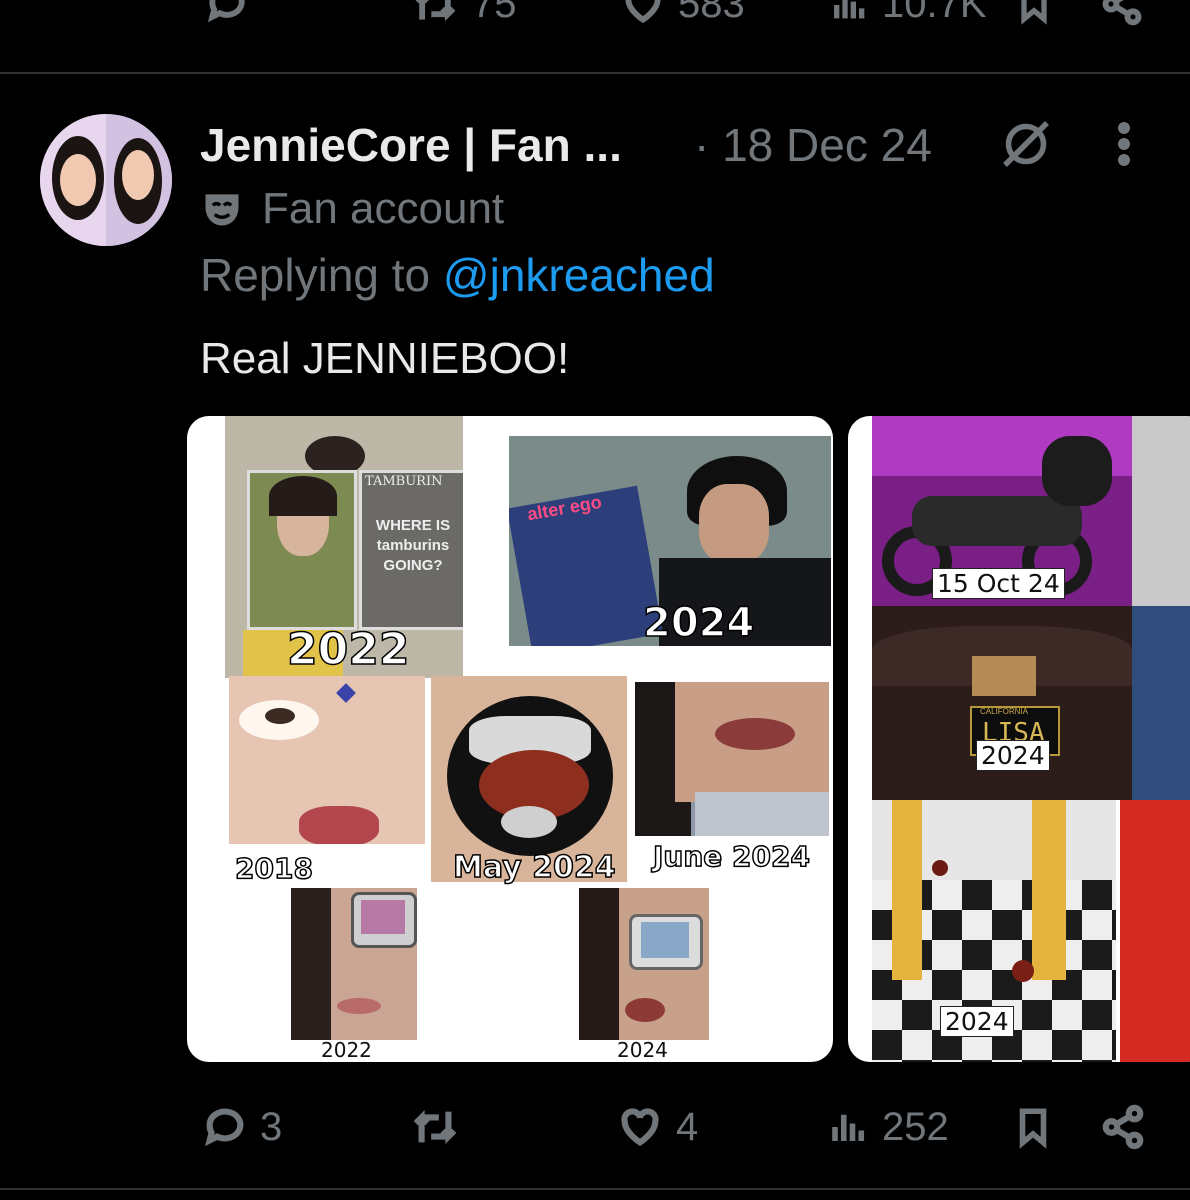 The height and width of the screenshot is (1200, 1190). I want to click on avatar, so click(106, 180).